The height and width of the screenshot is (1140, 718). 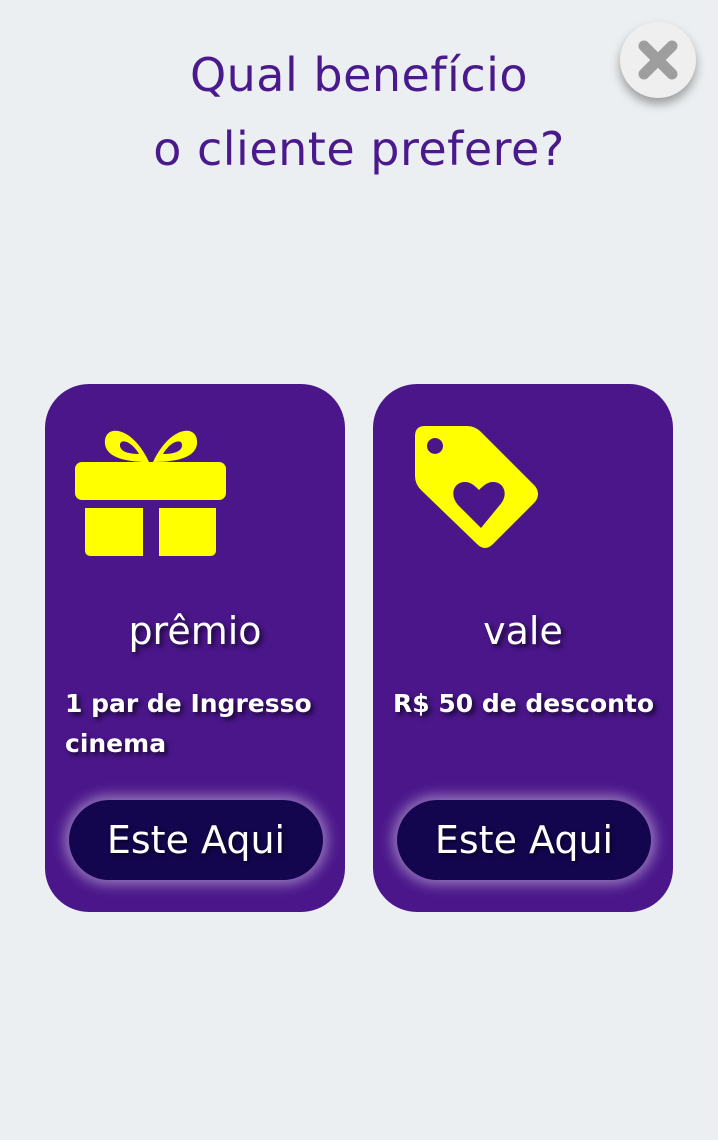 What do you see at coordinates (524, 840) in the screenshot?
I see `choose-vale-button: Este Aqui` at bounding box center [524, 840].